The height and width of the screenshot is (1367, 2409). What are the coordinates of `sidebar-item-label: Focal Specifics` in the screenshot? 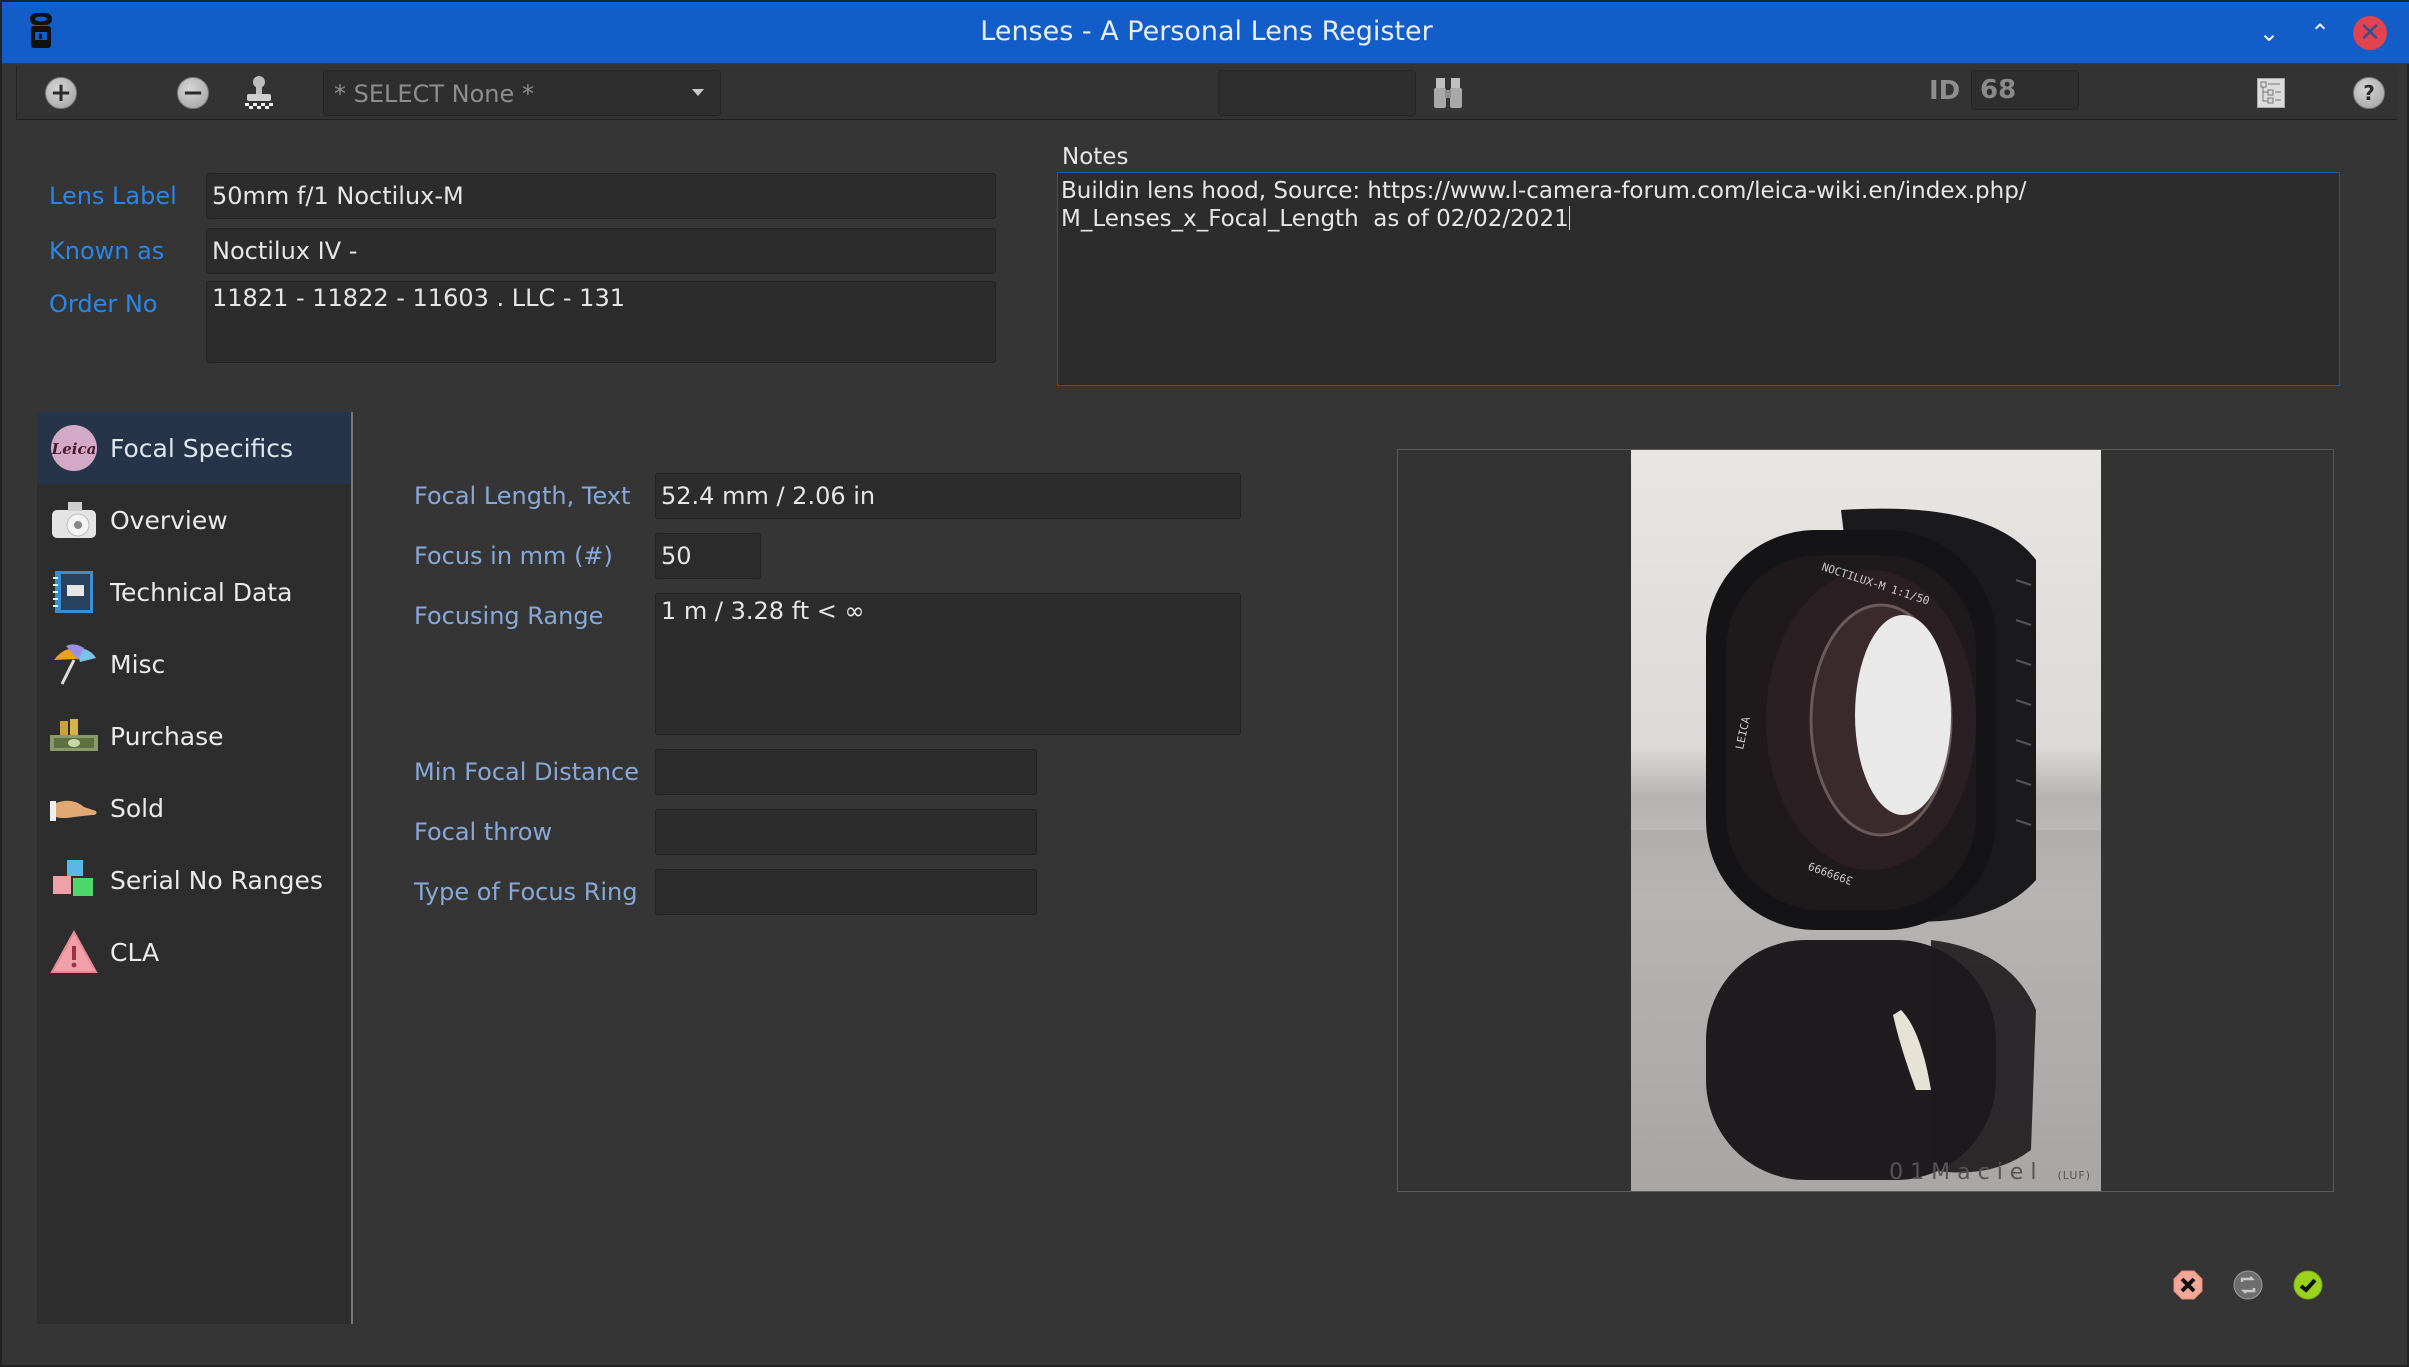 It's located at (202, 448).